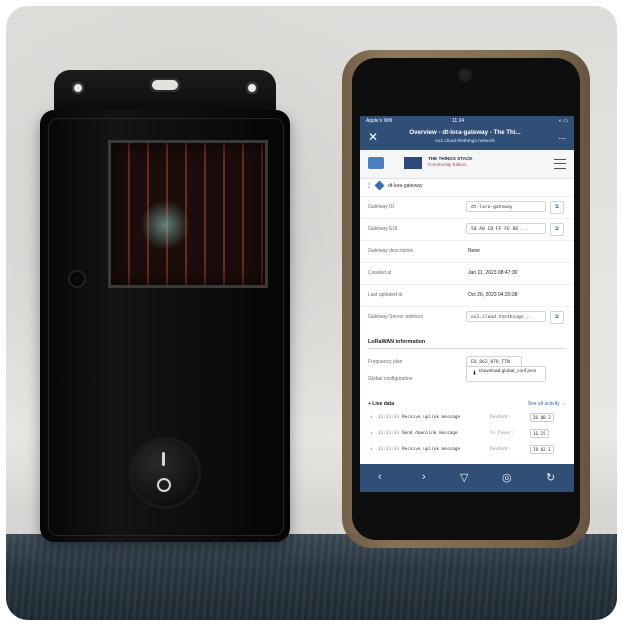  Describe the element at coordinates (563, 121) in the screenshot. I see `battery-icon: ◐ ▭` at that location.